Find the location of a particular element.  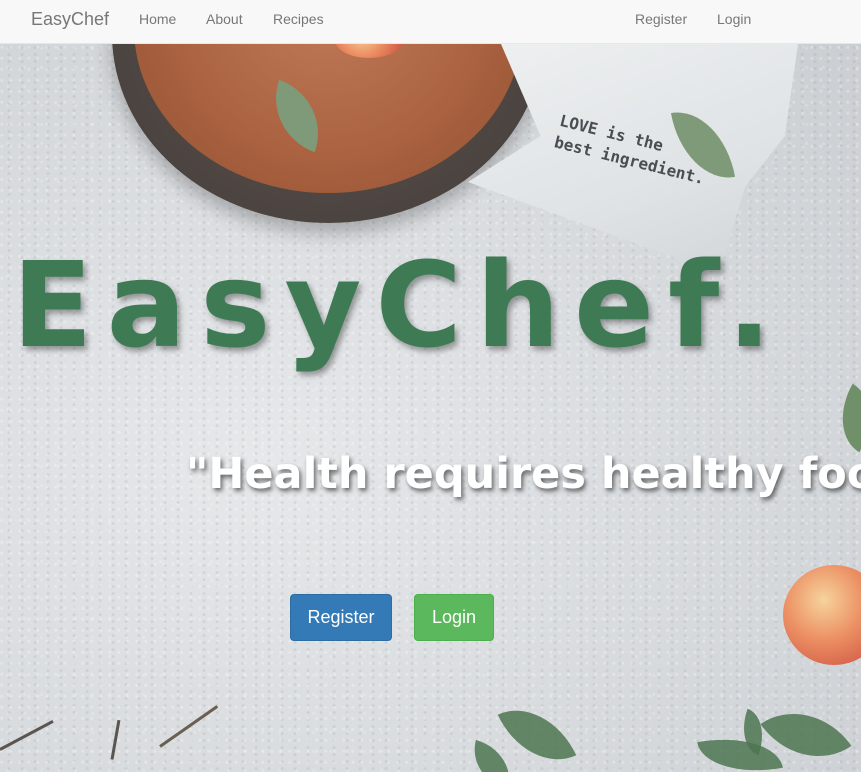

nav-login-link: Login is located at coordinates (734, 19).